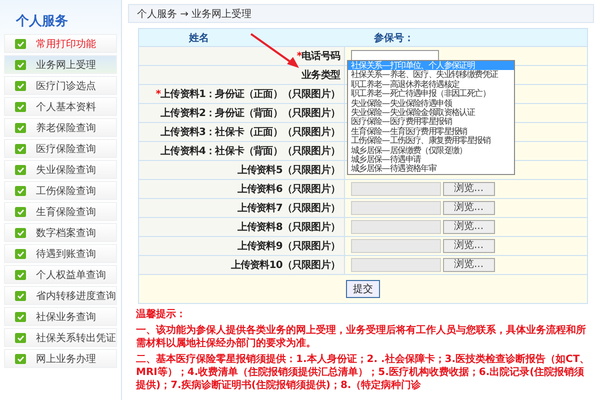  I want to click on business-type-label: 业务类型, so click(242, 75).